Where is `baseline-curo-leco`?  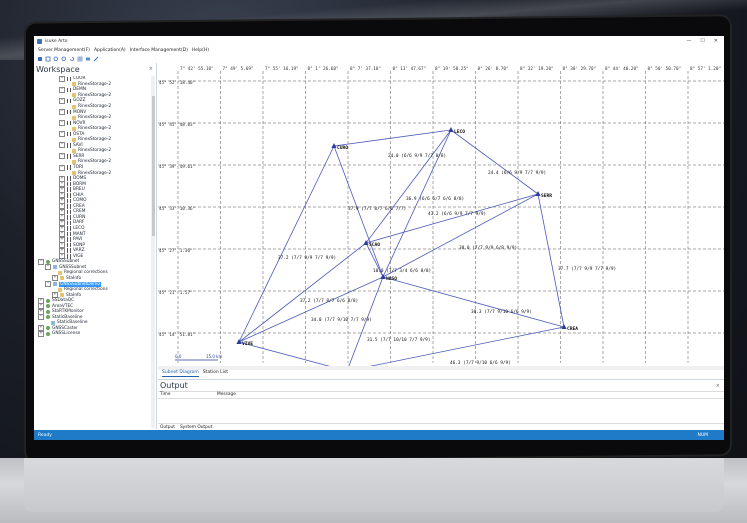
baseline-curo-leco is located at coordinates (392, 138).